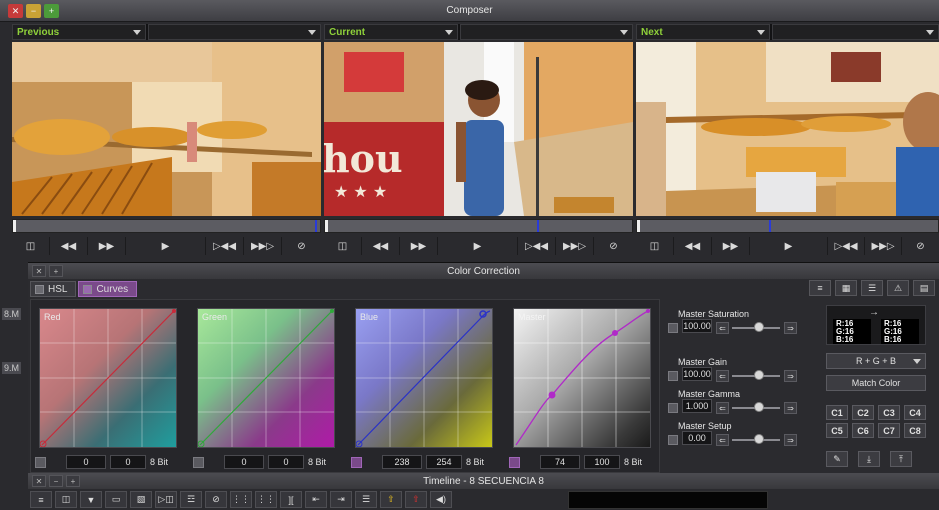 This screenshot has height=510, width=939. What do you see at coordinates (697, 374) in the screenshot?
I see `master-gain-field: 100.00` at bounding box center [697, 374].